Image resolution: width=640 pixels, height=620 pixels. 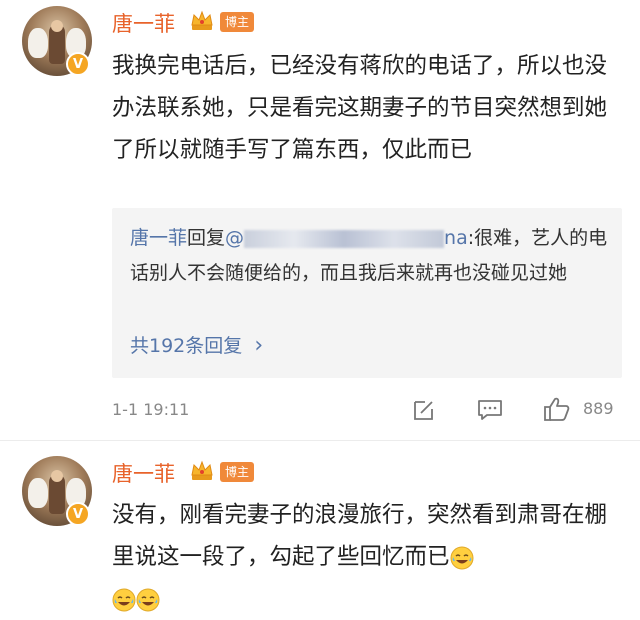 What do you see at coordinates (456, 238) in the screenshot?
I see `reply-mention-suffix: na` at bounding box center [456, 238].